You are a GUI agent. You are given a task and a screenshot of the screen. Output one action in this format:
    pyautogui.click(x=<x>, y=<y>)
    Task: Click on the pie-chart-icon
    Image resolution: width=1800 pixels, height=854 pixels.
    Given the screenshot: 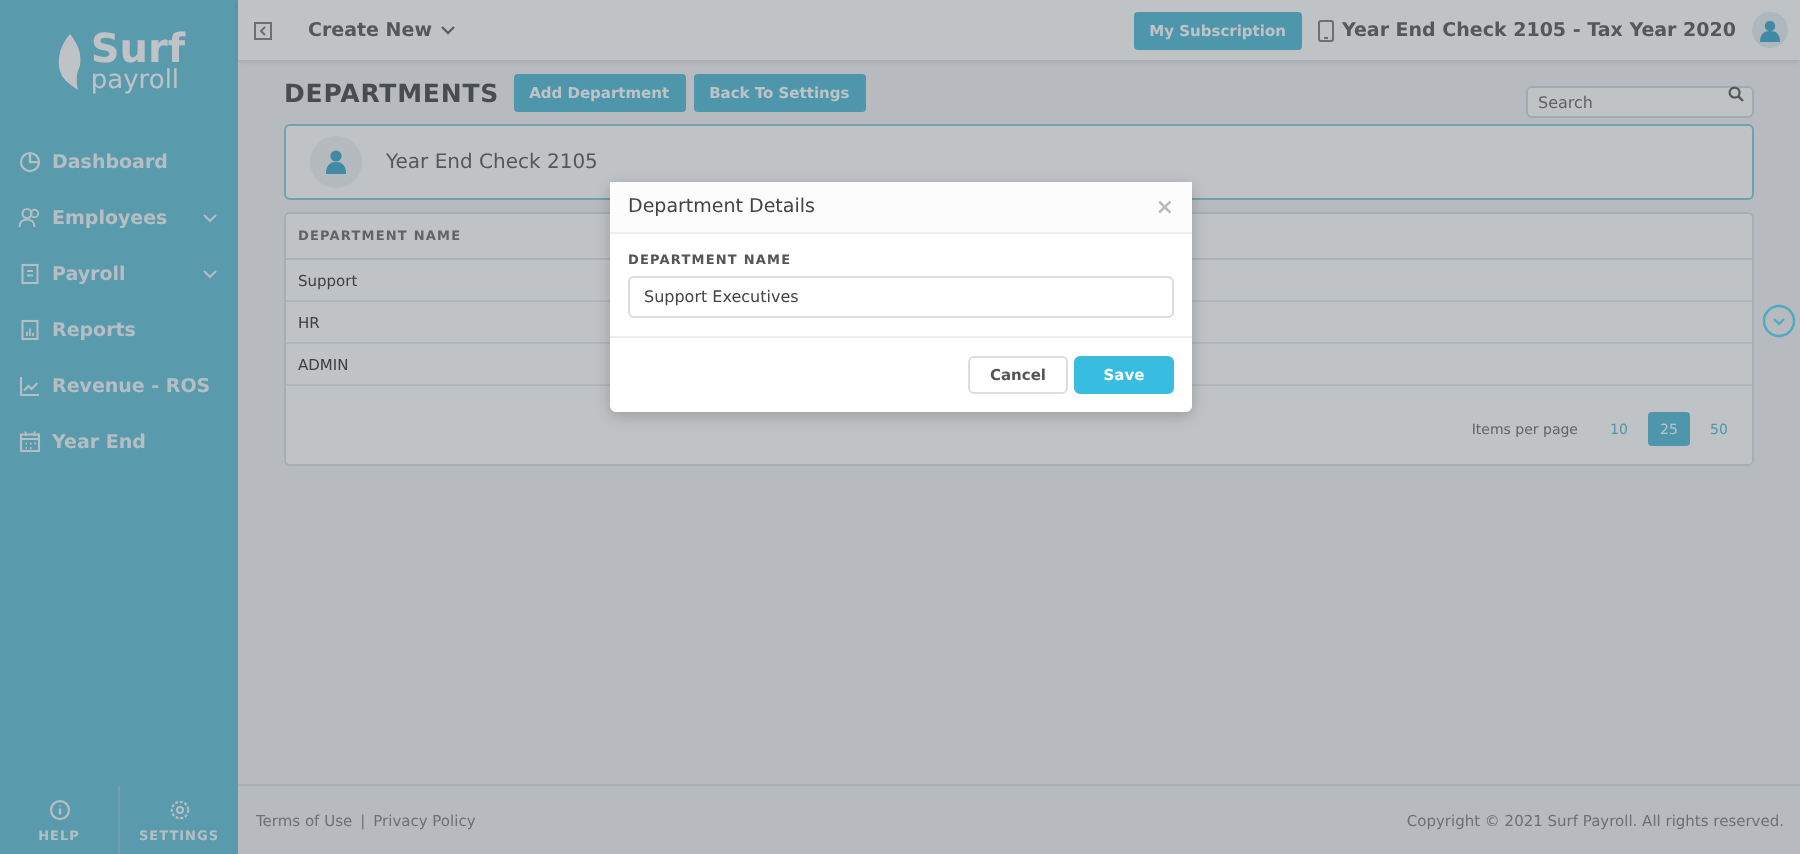 What is the action you would take?
    pyautogui.click(x=30, y=162)
    